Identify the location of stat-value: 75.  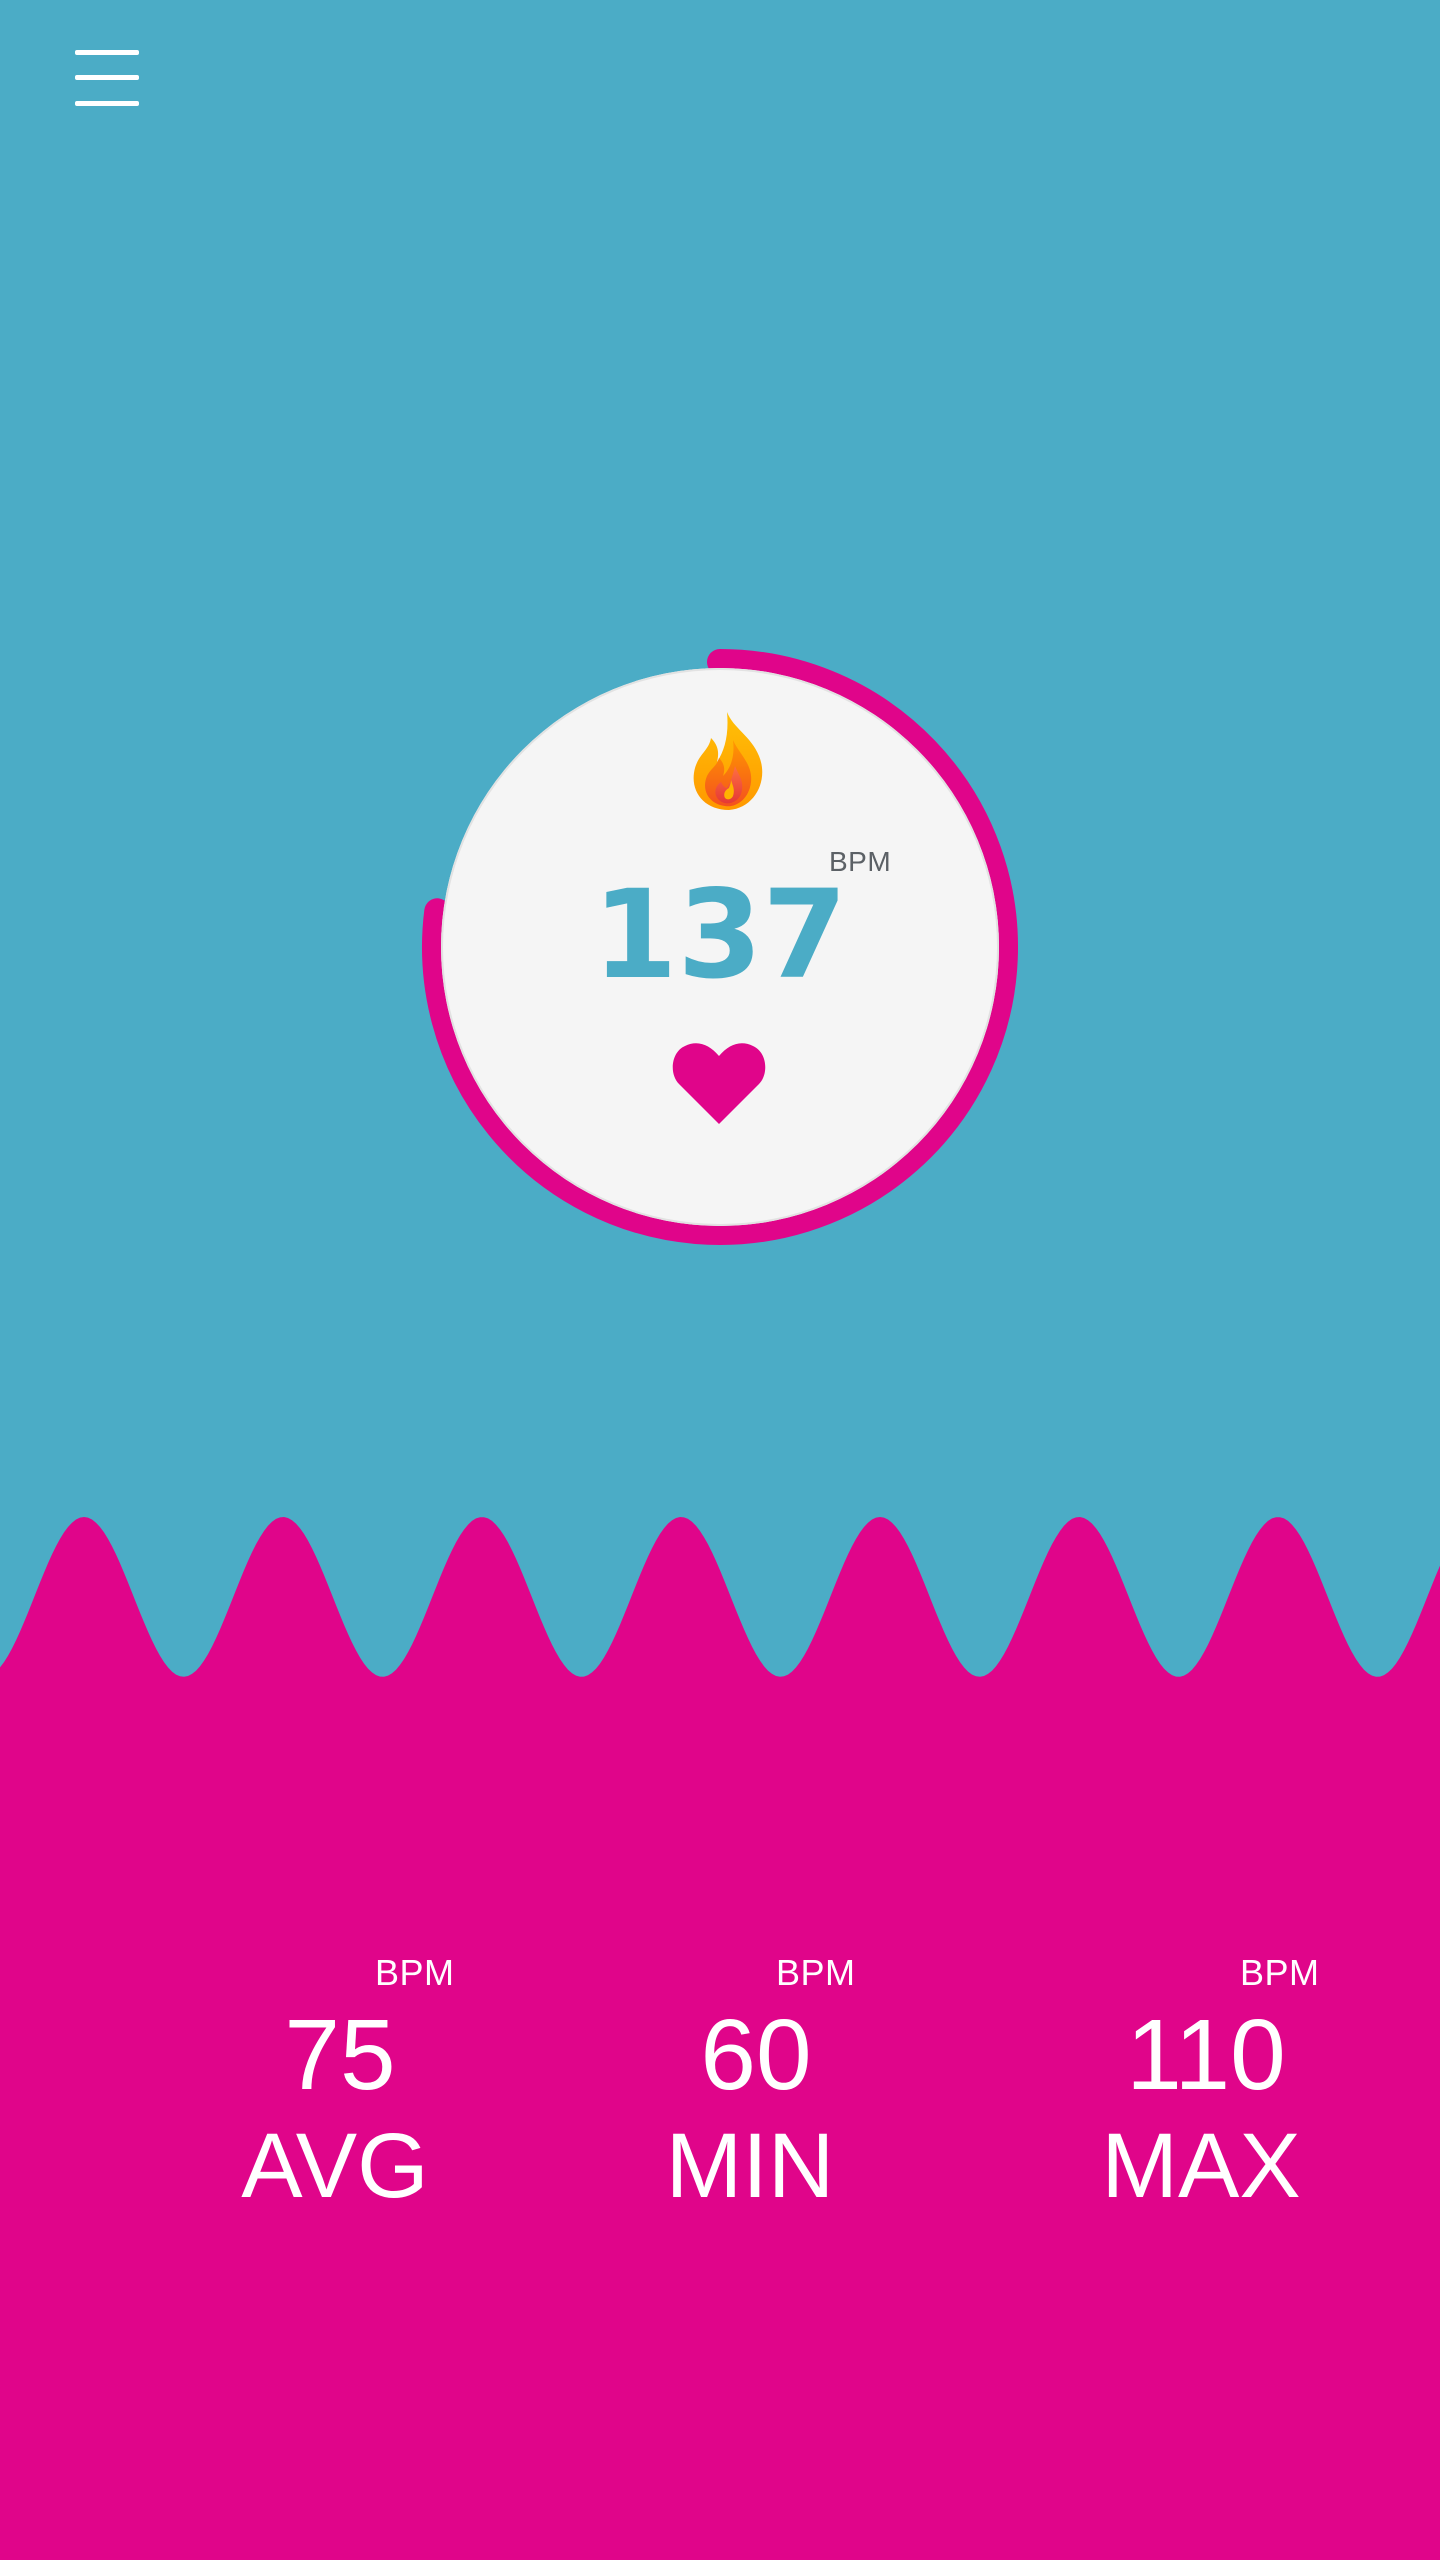
(340, 2055).